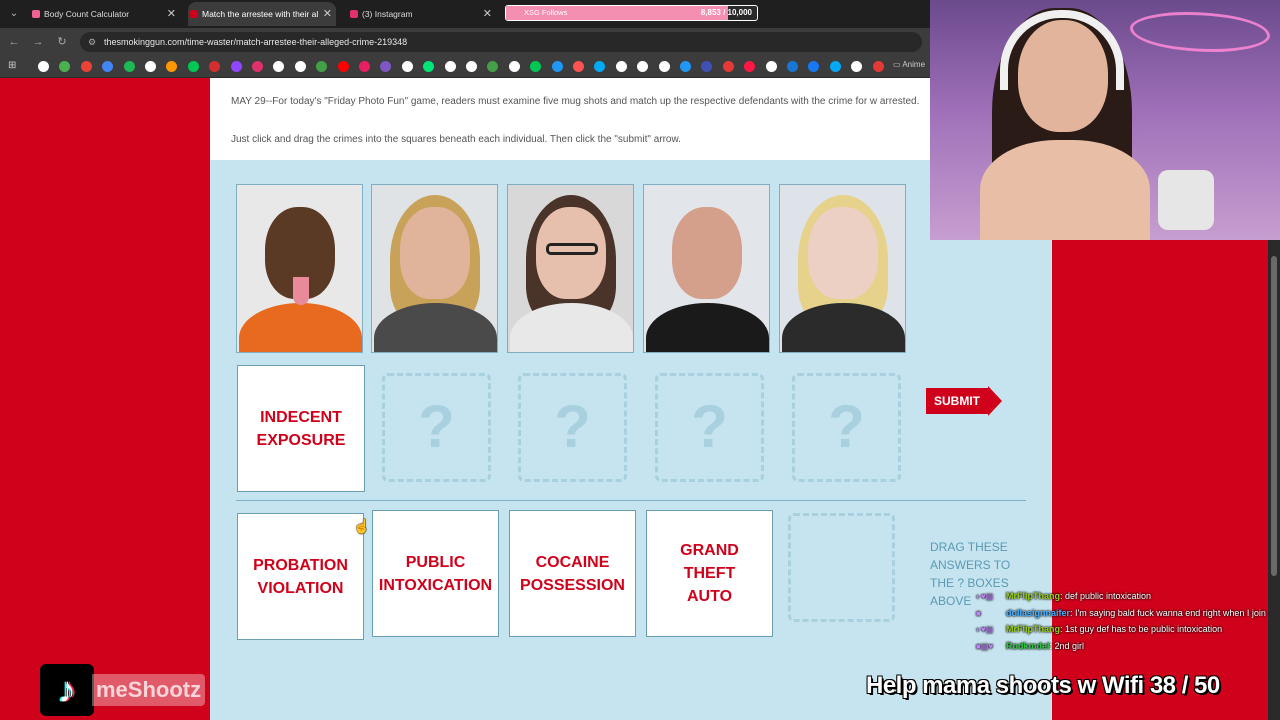 Image resolution: width=1280 pixels, height=720 pixels. What do you see at coordinates (1043, 685) in the screenshot?
I see `stream-goal-text: Help mama shoots w Wifi 38 / 50` at bounding box center [1043, 685].